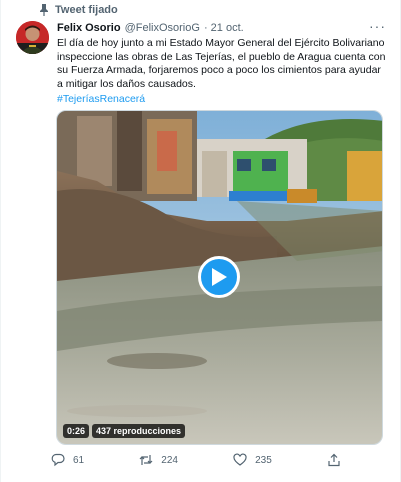 Image resolution: width=401 pixels, height=482 pixels. I want to click on tweet-actions: 61 224 235, so click(196, 460).